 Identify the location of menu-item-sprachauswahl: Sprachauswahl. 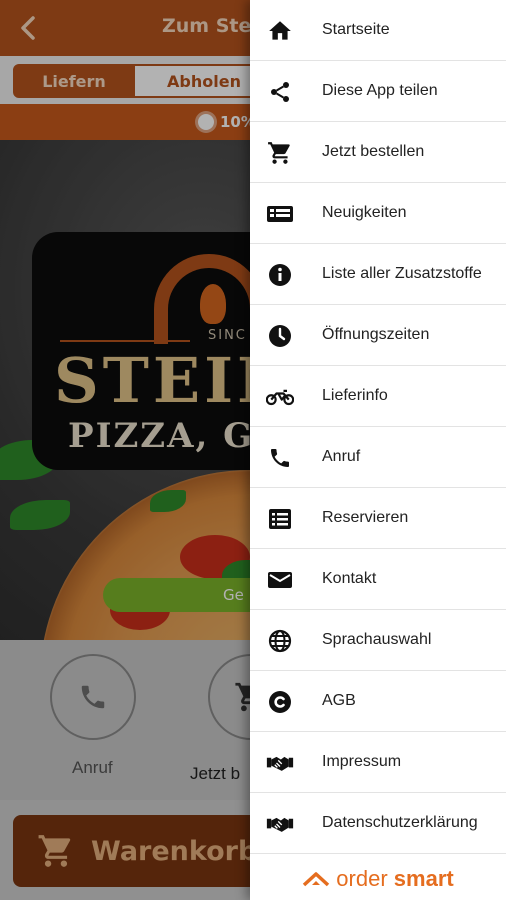
(378, 640).